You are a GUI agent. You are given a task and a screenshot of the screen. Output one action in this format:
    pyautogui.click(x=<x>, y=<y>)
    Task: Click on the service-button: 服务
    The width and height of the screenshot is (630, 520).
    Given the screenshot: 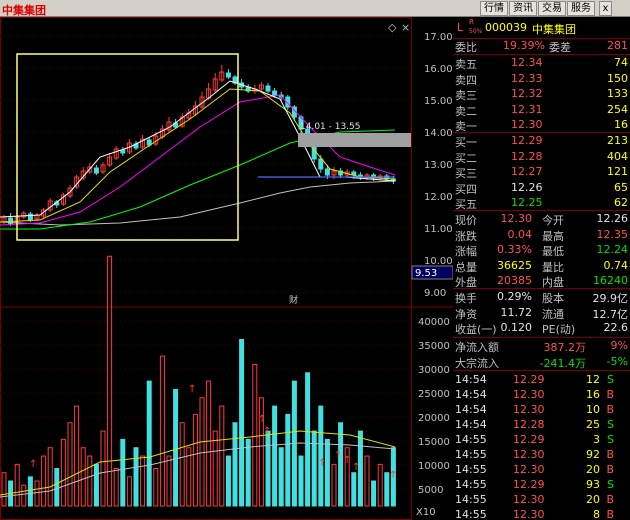 What is the action you would take?
    pyautogui.click(x=581, y=8)
    